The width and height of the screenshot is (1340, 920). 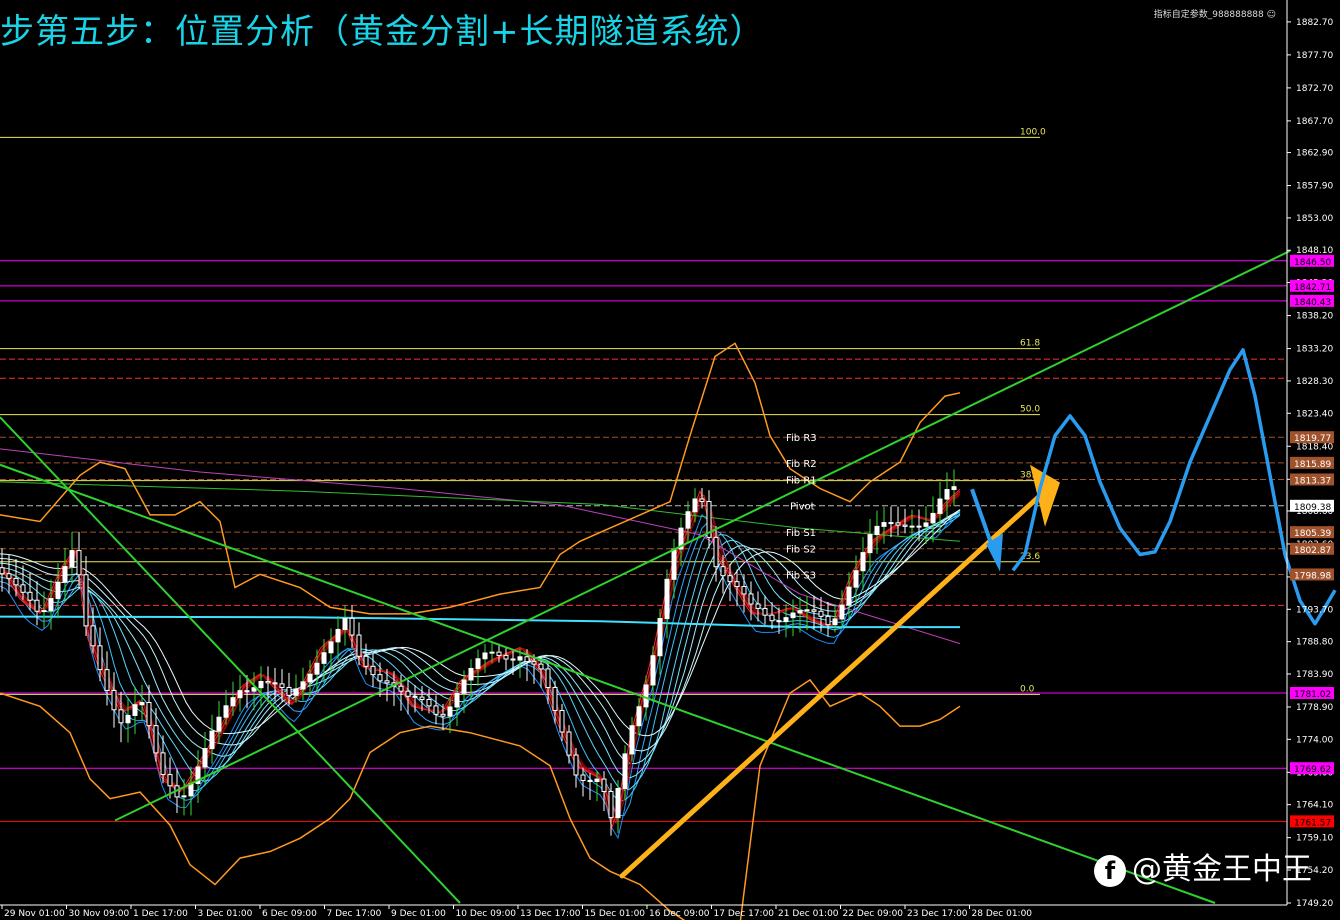 What do you see at coordinates (1312, 288) in the screenshot?
I see `price-tag-label: 1842.71` at bounding box center [1312, 288].